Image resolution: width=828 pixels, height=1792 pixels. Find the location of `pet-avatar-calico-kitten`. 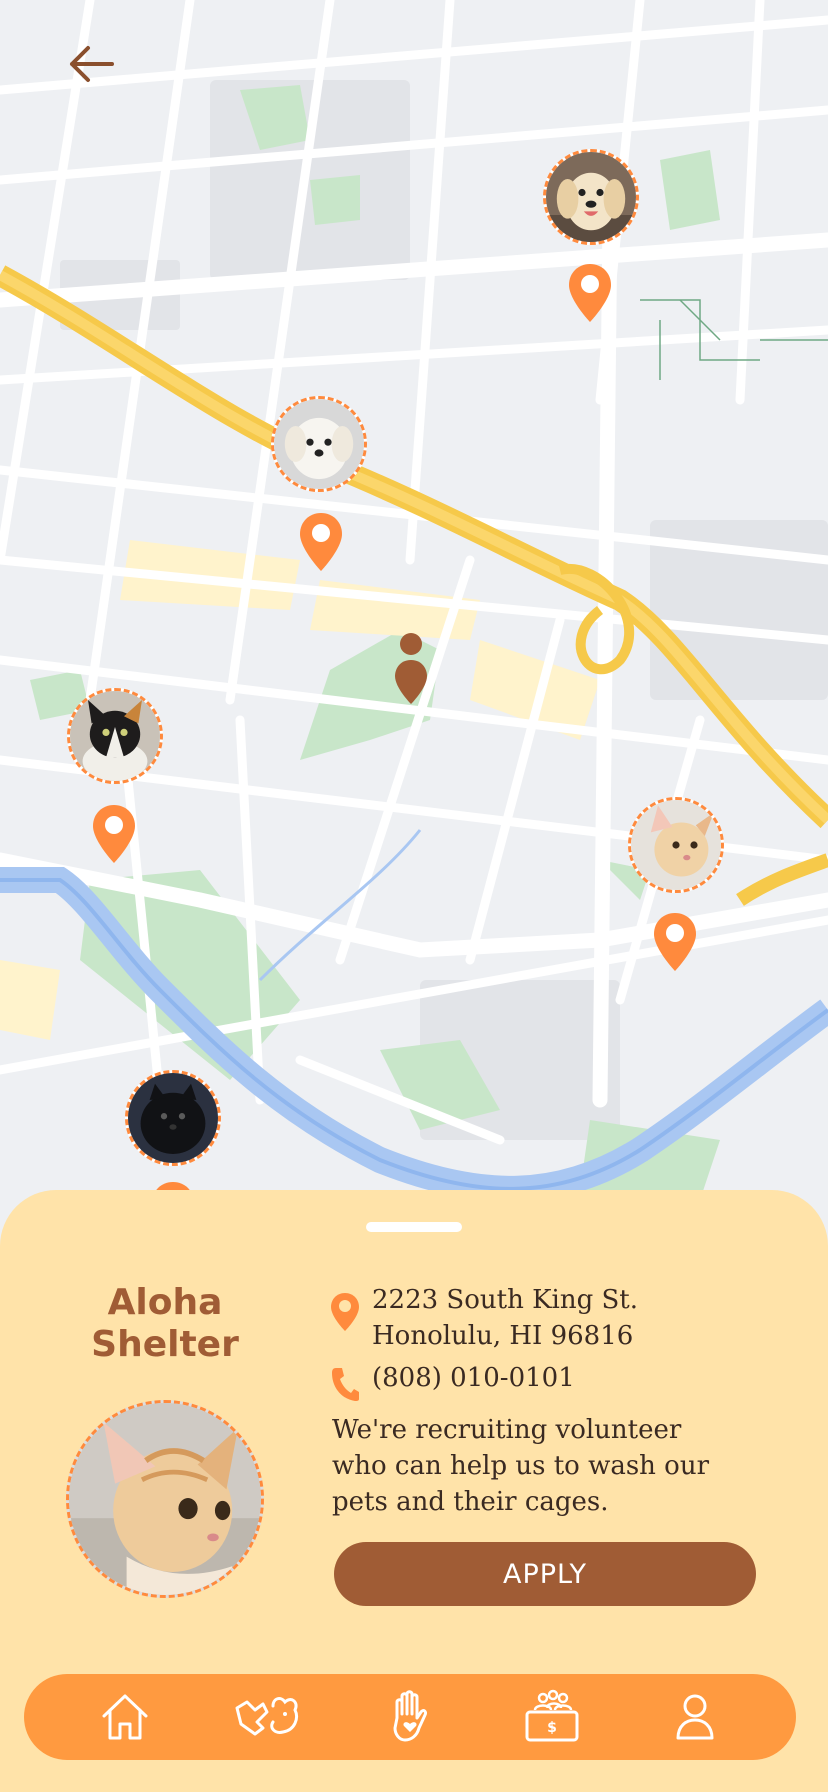

pet-avatar-calico-kitten is located at coordinates (115, 736).